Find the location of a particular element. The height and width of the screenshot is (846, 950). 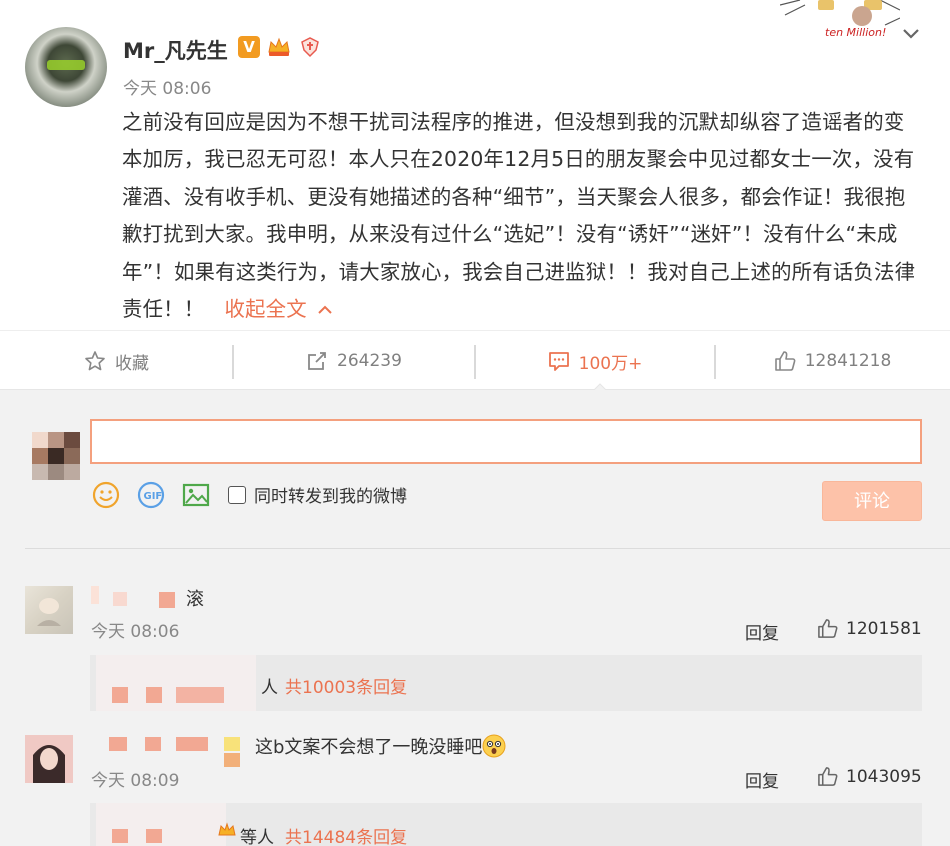

post-time: 今天 08:06 is located at coordinates (167, 86).